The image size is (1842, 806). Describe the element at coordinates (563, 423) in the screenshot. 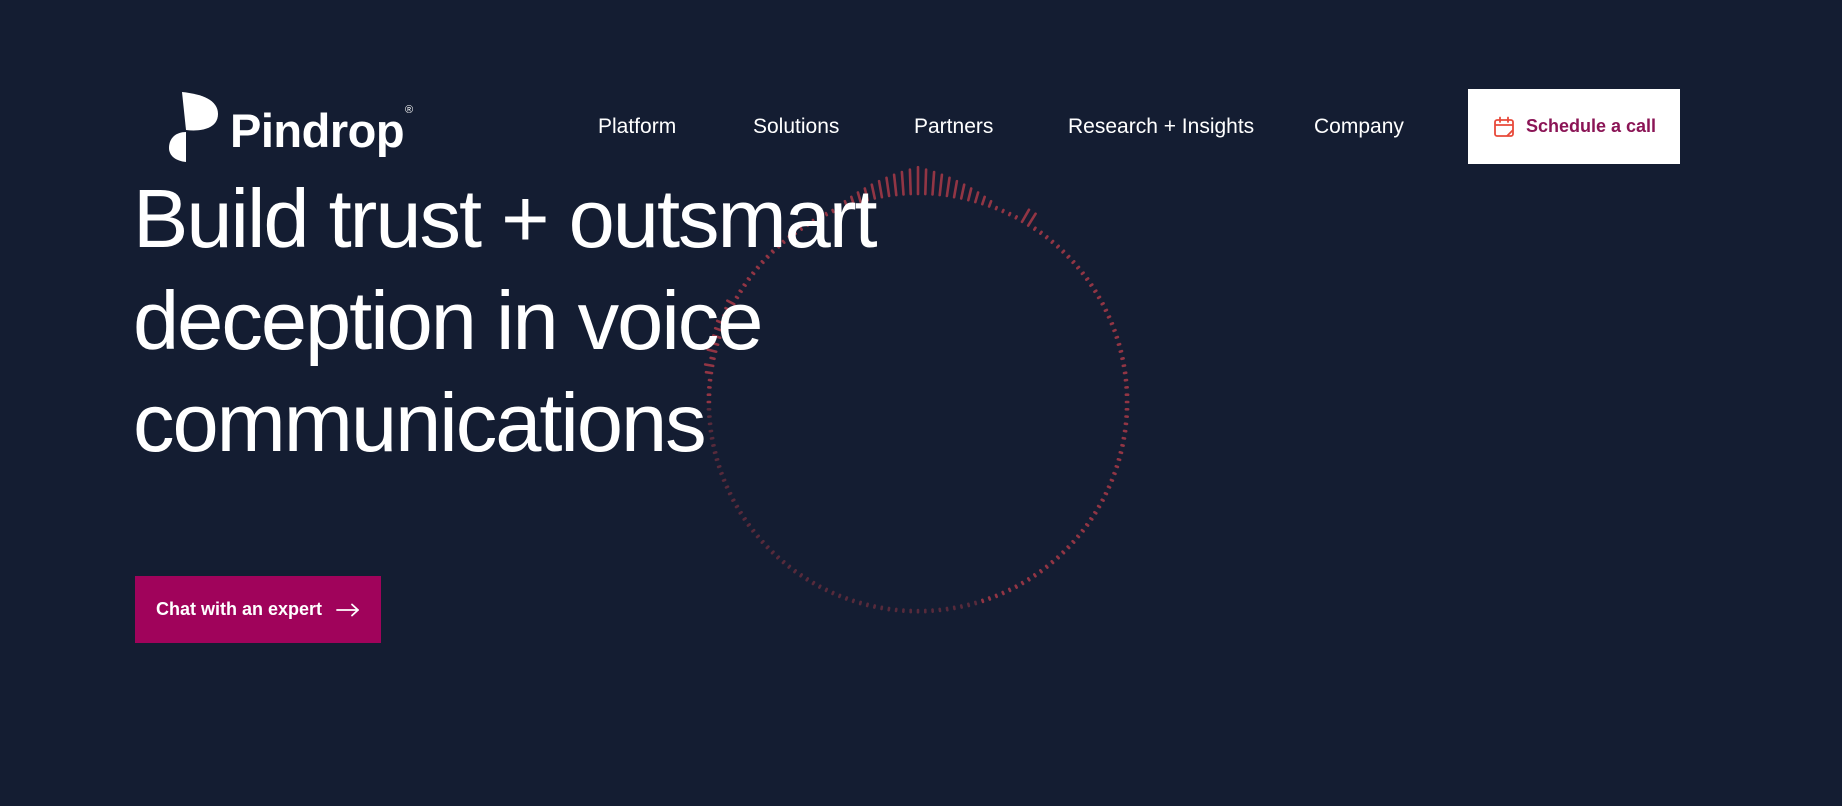

I see `hero-headline-line-3: communications` at that location.